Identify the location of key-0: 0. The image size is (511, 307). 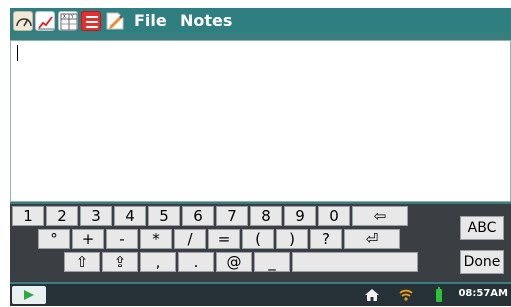
(334, 216).